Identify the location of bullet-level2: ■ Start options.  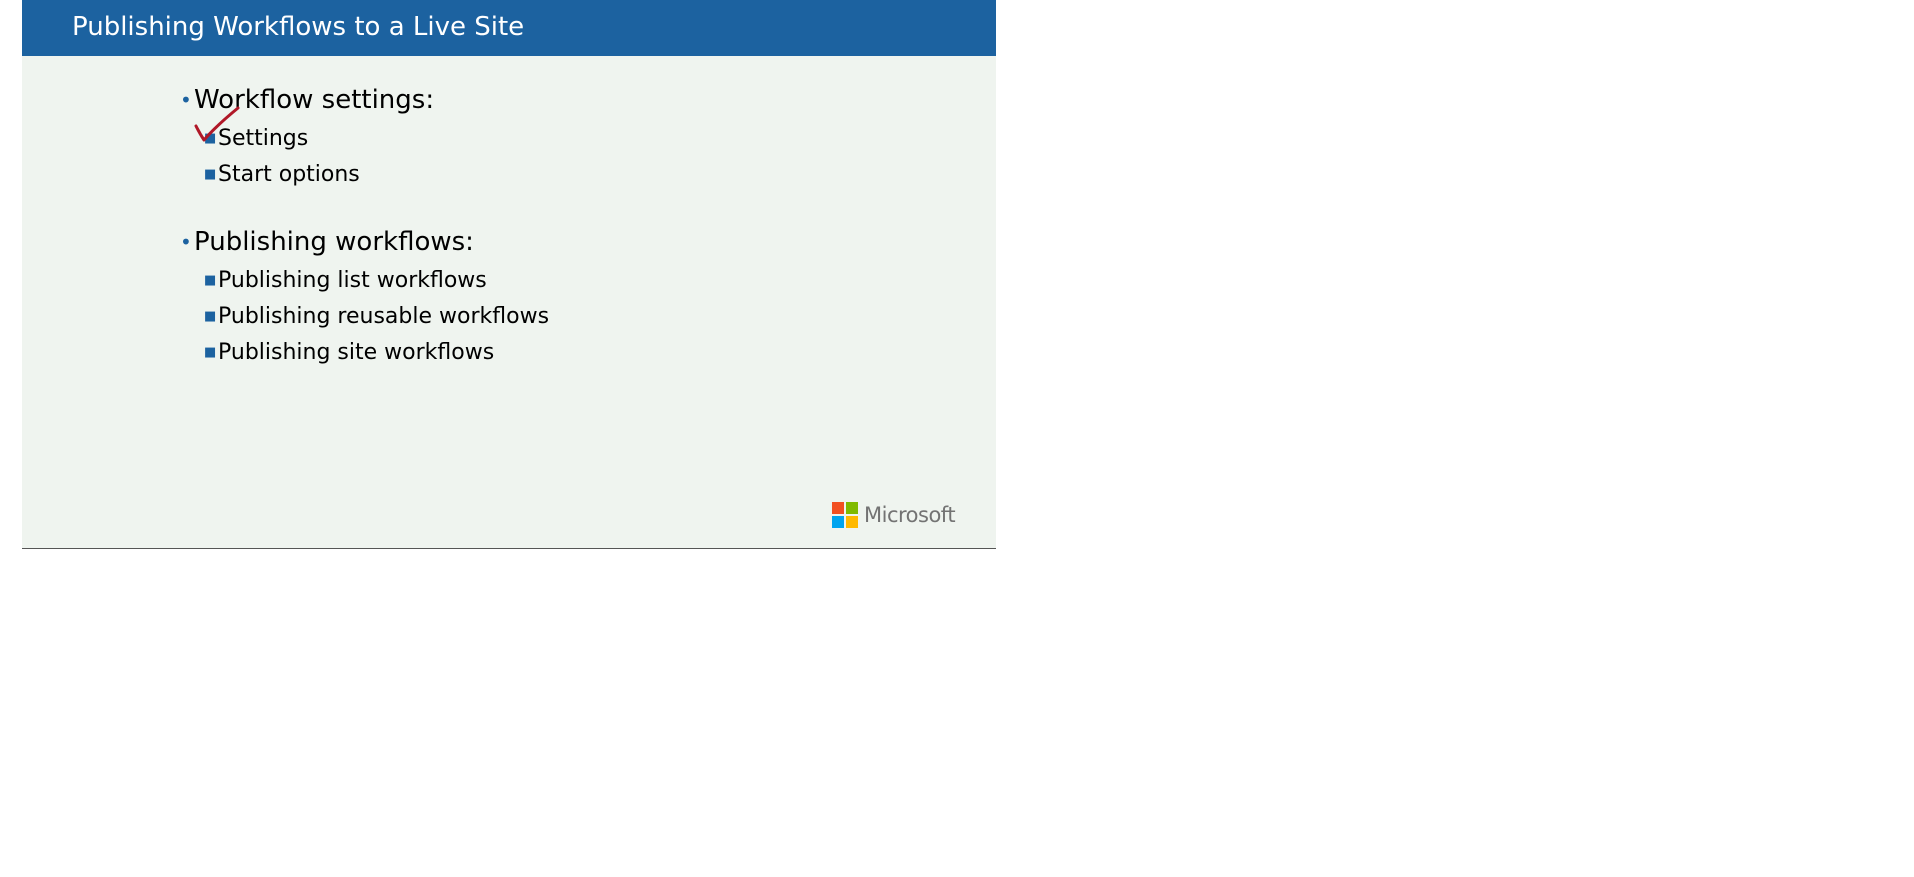
(376, 174).